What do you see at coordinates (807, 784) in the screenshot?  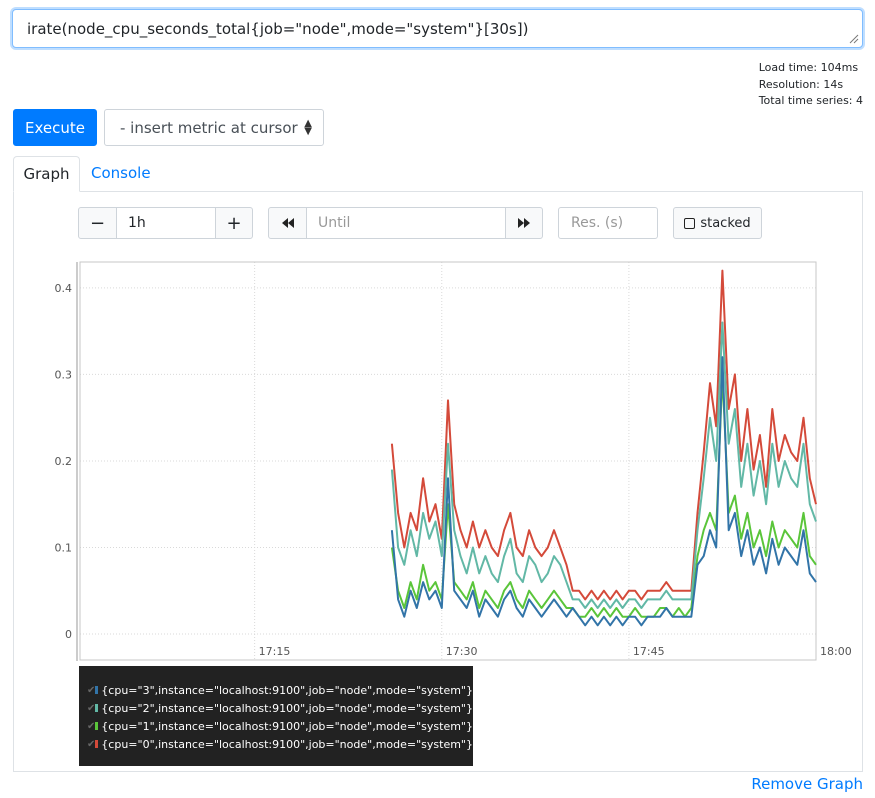 I see `remove-graph-link: Remove Graph` at bounding box center [807, 784].